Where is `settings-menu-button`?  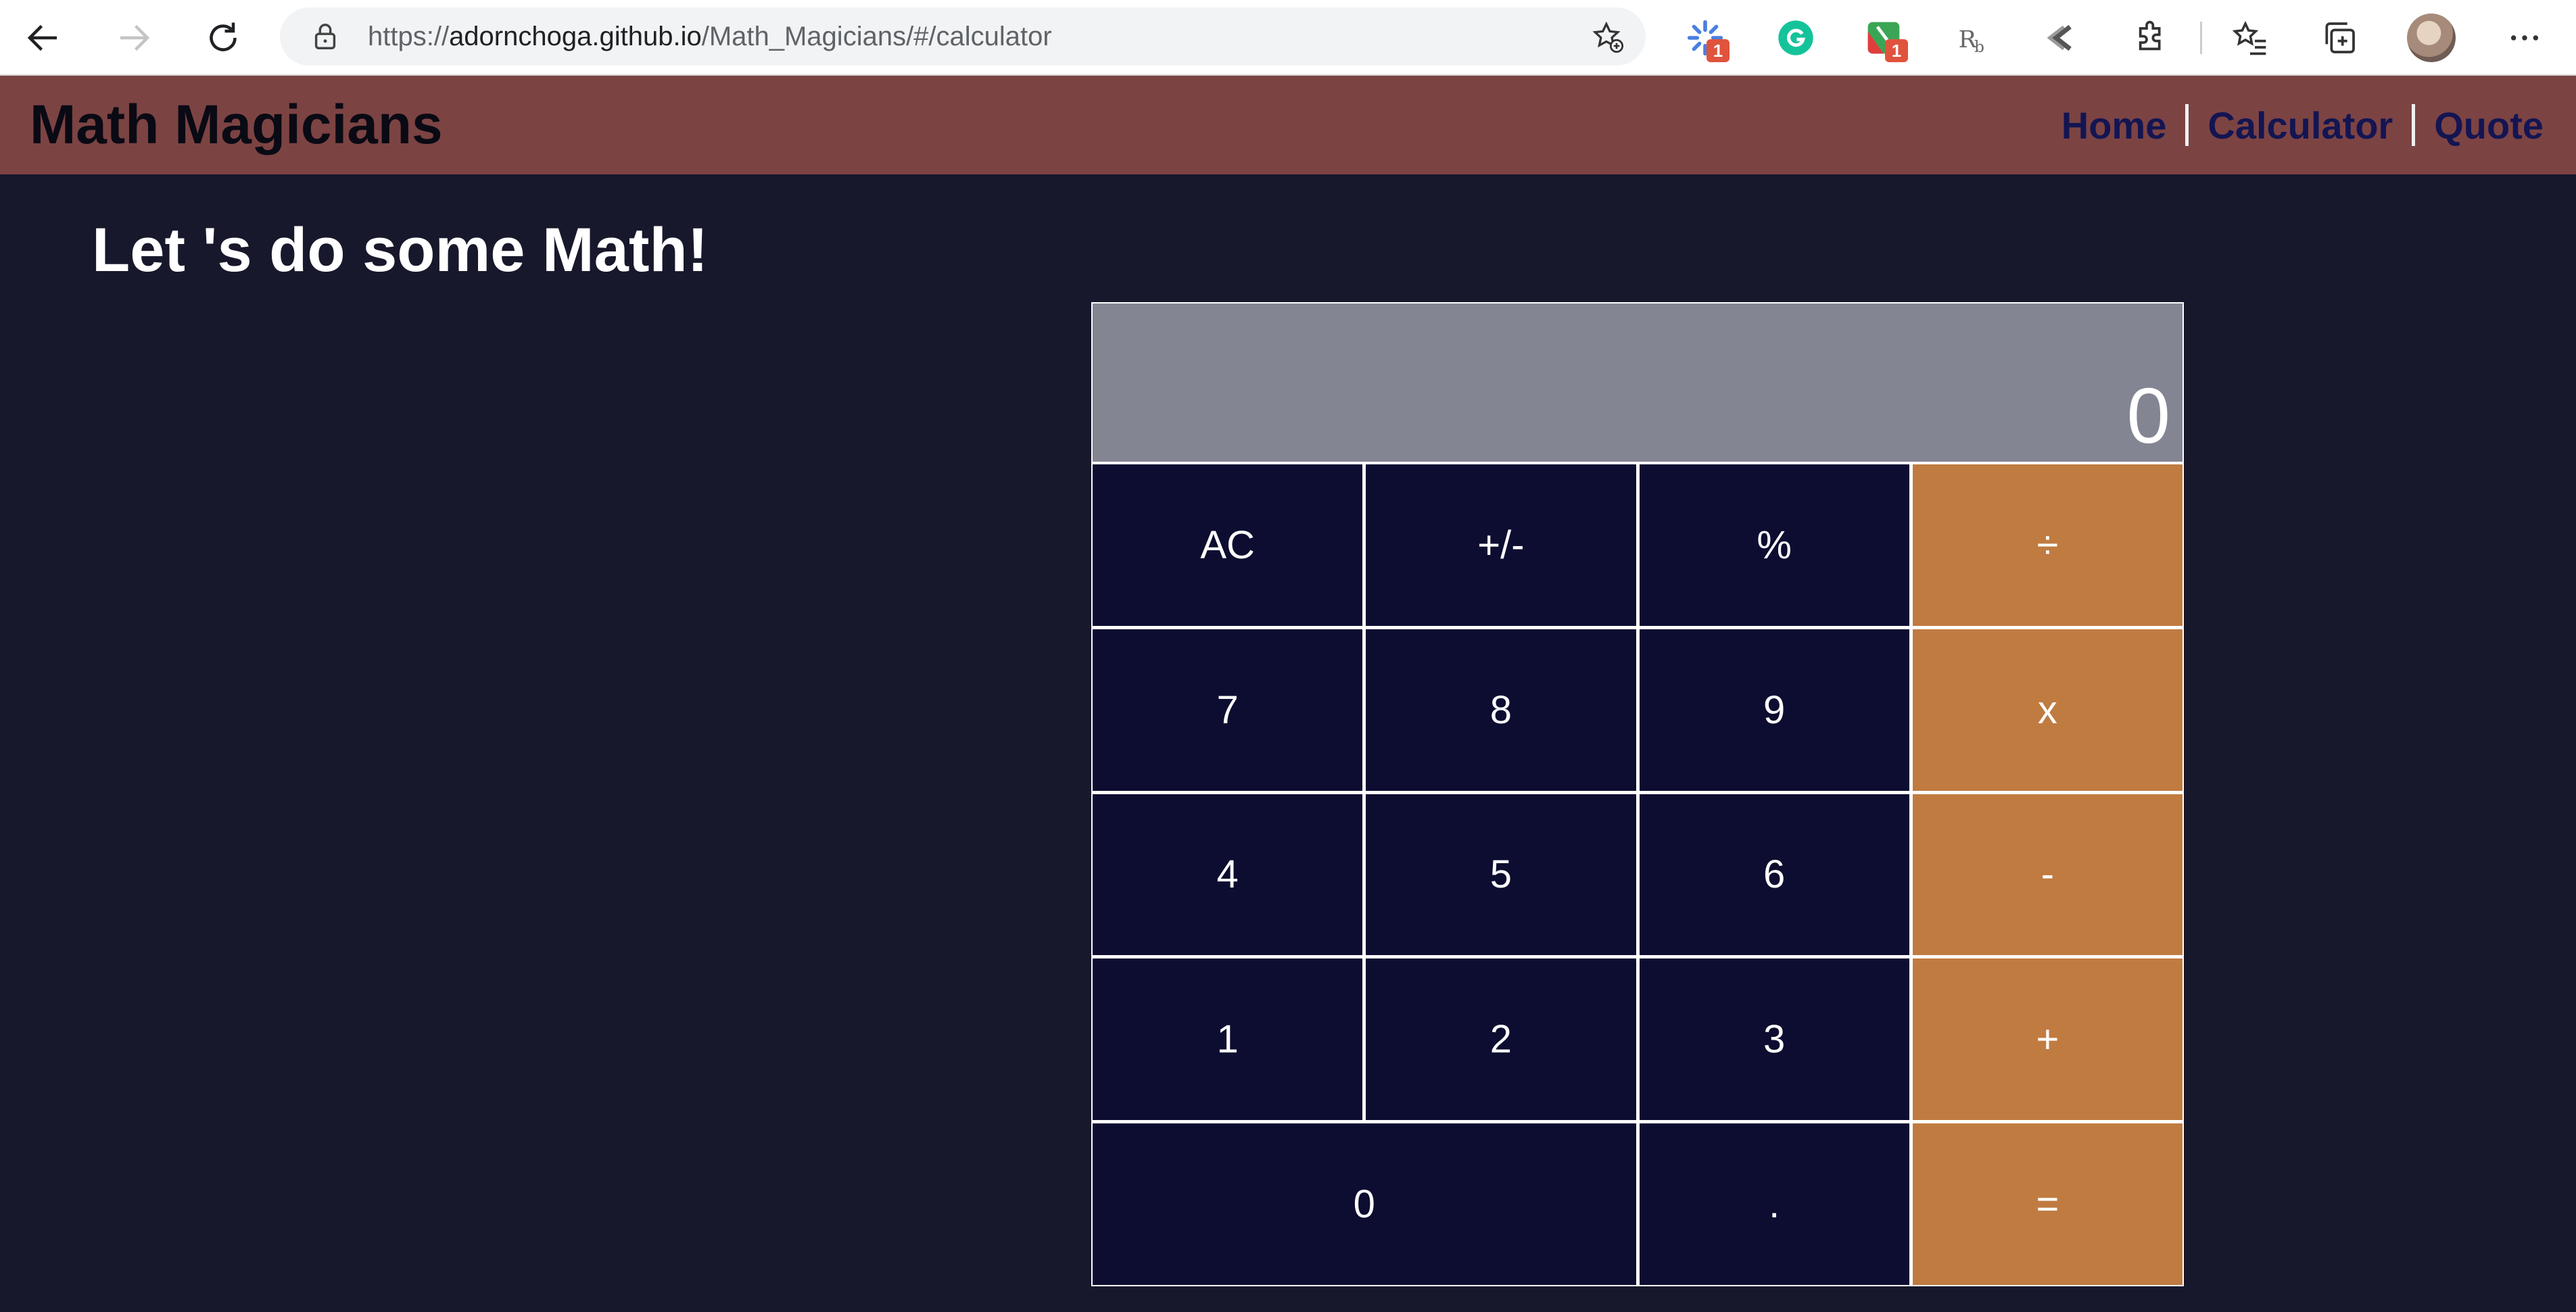
settings-menu-button is located at coordinates (2524, 38).